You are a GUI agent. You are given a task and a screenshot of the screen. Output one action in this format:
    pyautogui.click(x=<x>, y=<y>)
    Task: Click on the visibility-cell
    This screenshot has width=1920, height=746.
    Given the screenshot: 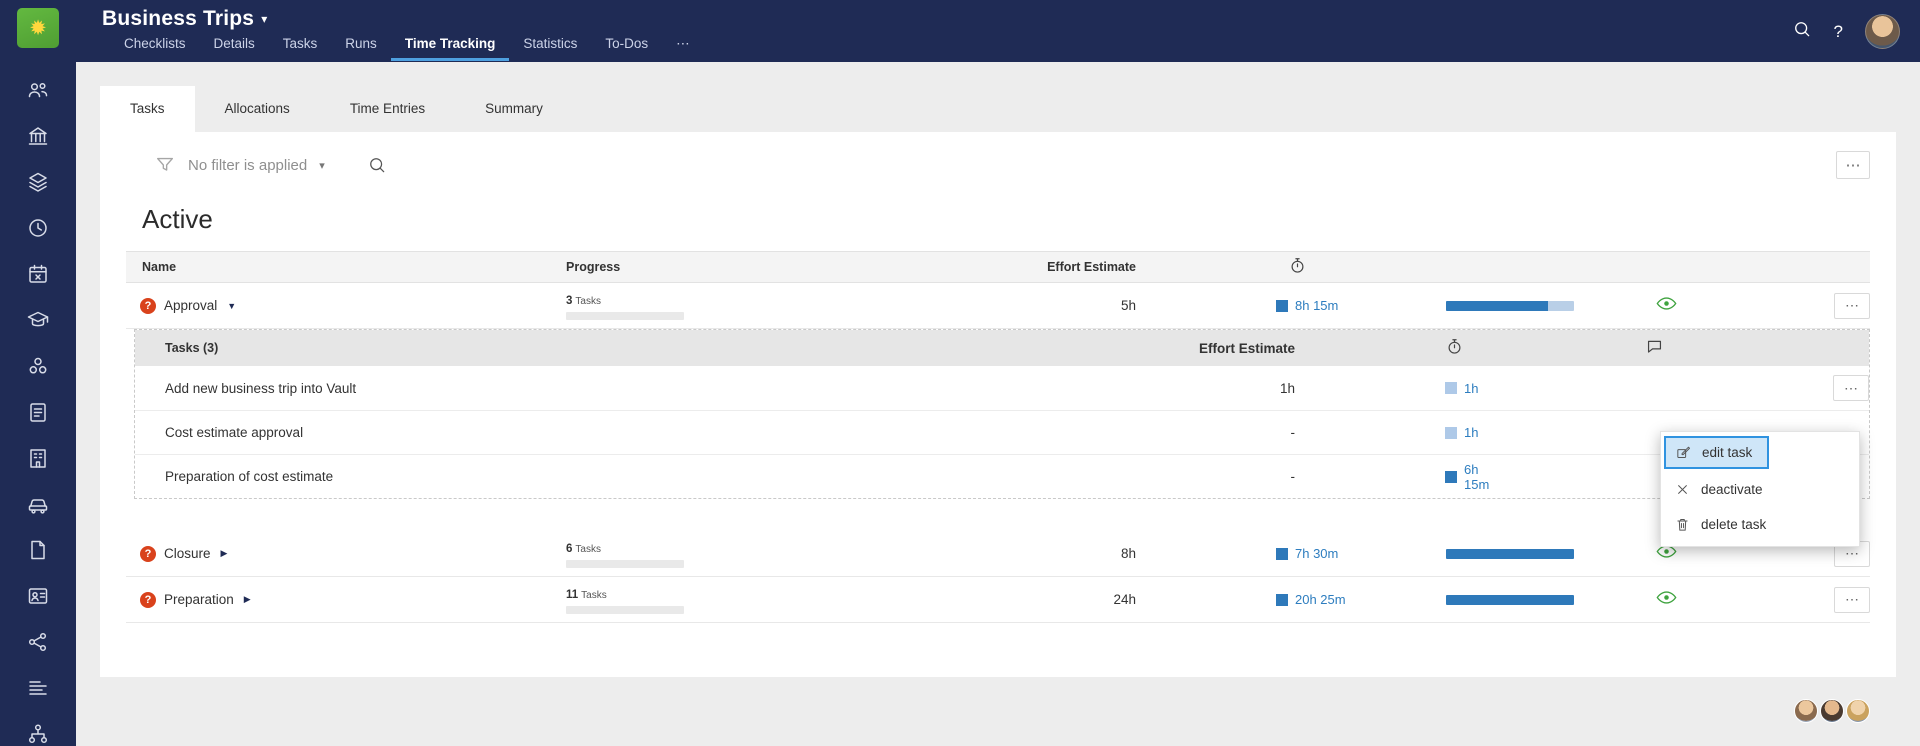 What is the action you would take?
    pyautogui.click(x=1716, y=600)
    